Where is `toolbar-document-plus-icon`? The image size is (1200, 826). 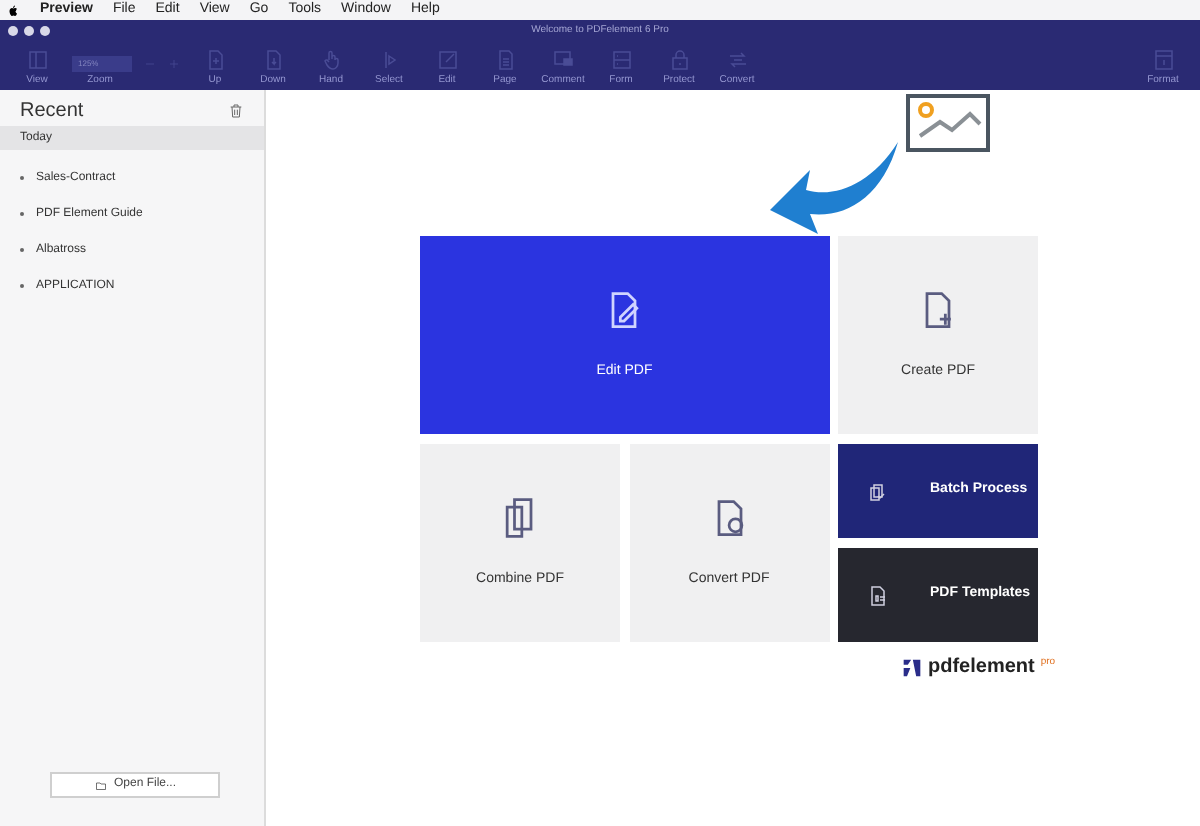 toolbar-document-plus-icon is located at coordinates (215, 60).